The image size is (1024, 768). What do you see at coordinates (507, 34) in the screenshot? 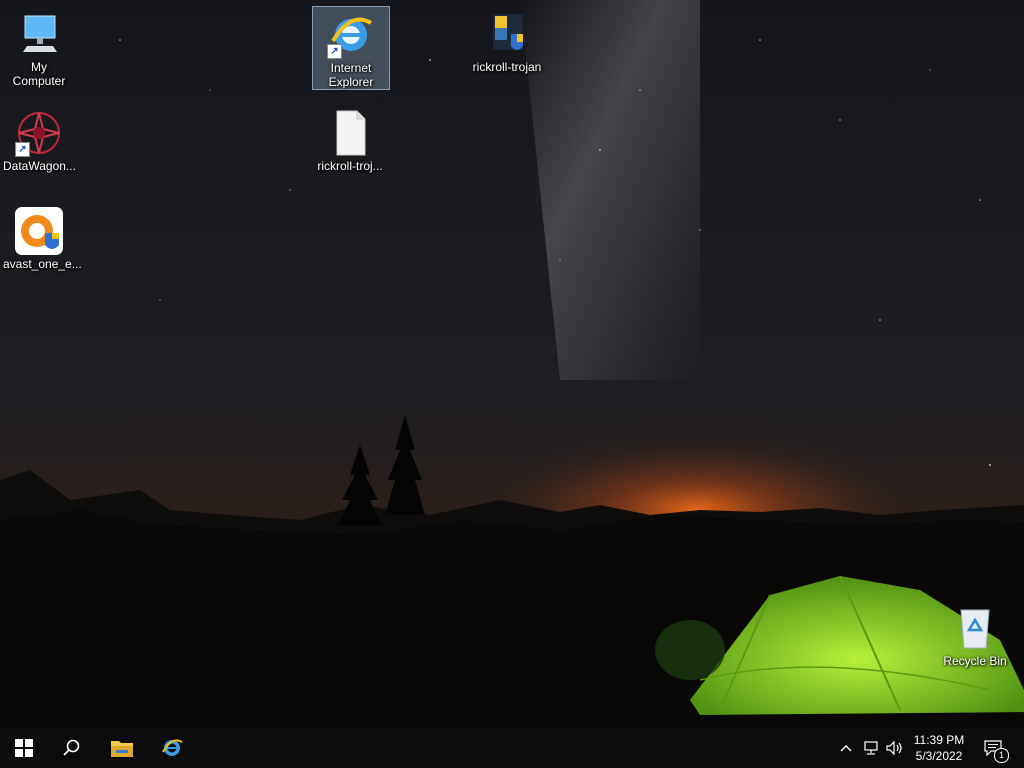
I see `python-shield-icon` at bounding box center [507, 34].